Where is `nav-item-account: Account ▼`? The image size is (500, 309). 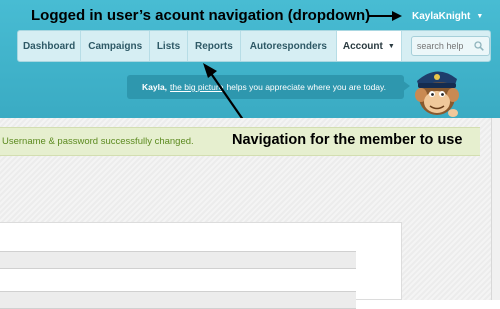 nav-item-account: Account ▼ is located at coordinates (369, 46).